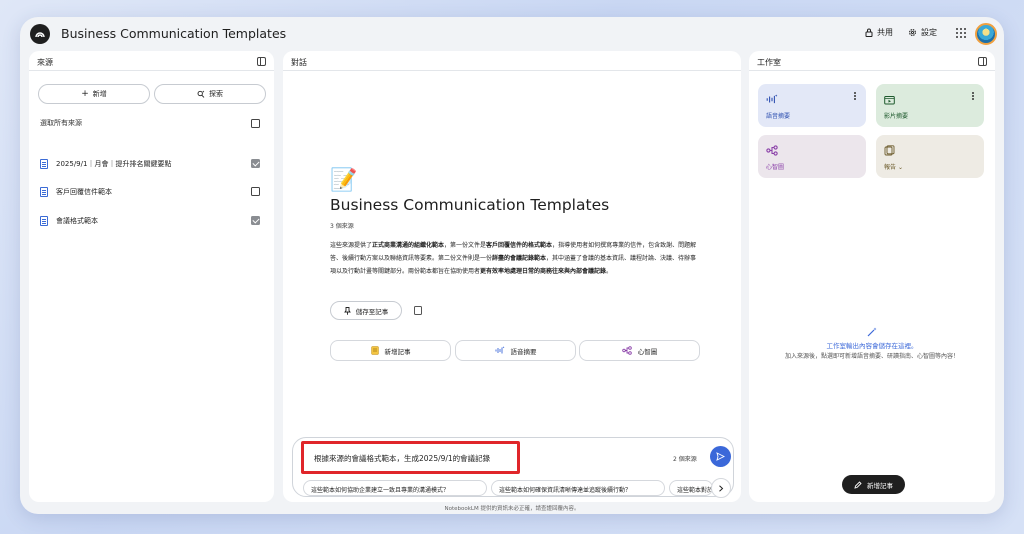 The image size is (1024, 534). I want to click on save-note-label: 儲存至記事, so click(372, 311).